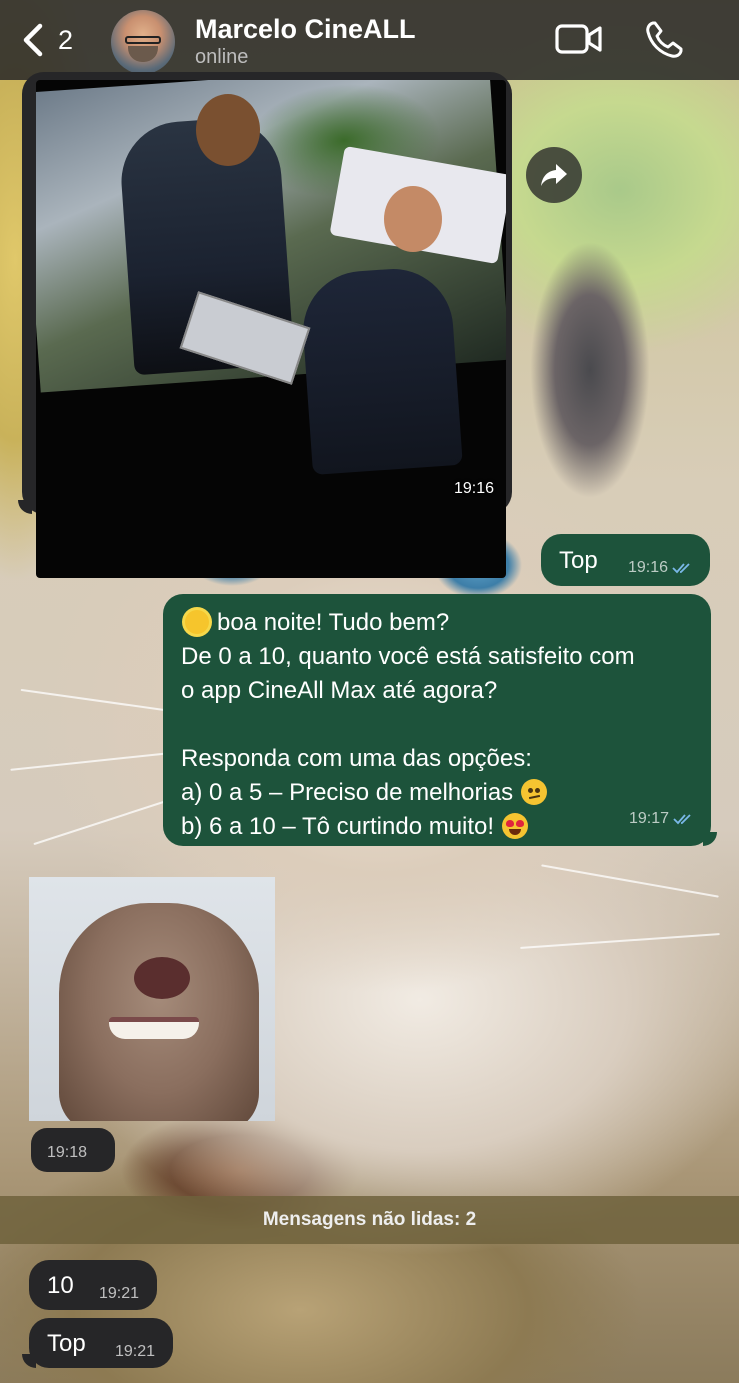  What do you see at coordinates (625, 560) in the screenshot?
I see `outgoing-message: Top 19:16` at bounding box center [625, 560].